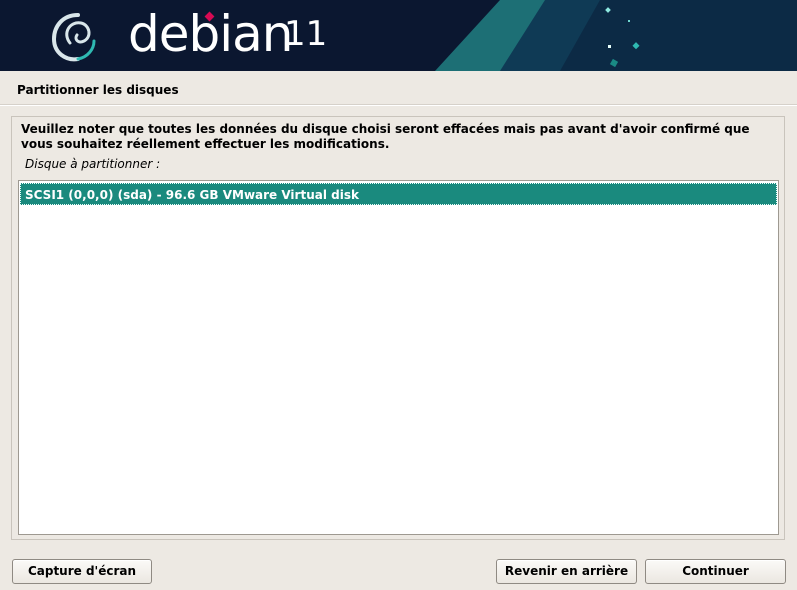  Describe the element at coordinates (398, 105) in the screenshot. I see `title-divider` at that location.